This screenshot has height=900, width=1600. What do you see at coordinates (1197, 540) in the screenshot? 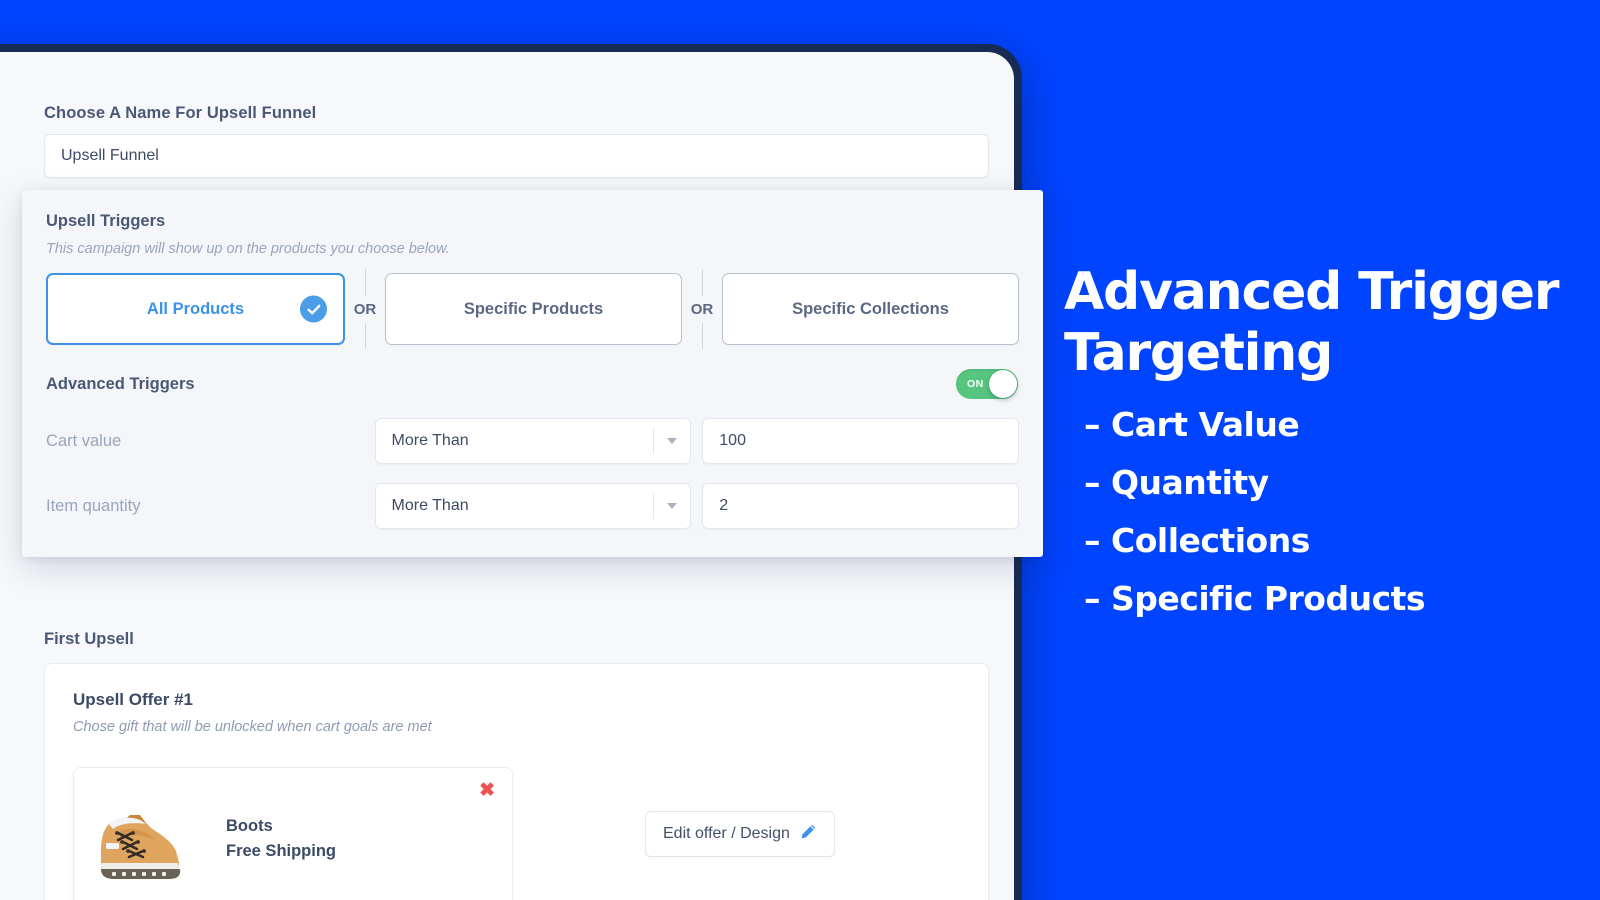
I see `promo-bullet-collections: – Collections` at bounding box center [1197, 540].